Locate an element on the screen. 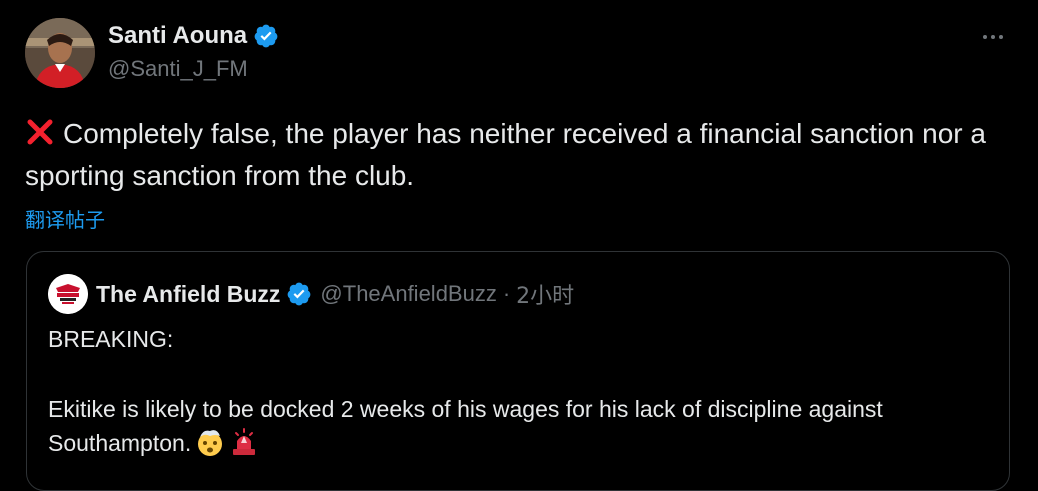  author-name: Santi Aouna is located at coordinates (177, 36).